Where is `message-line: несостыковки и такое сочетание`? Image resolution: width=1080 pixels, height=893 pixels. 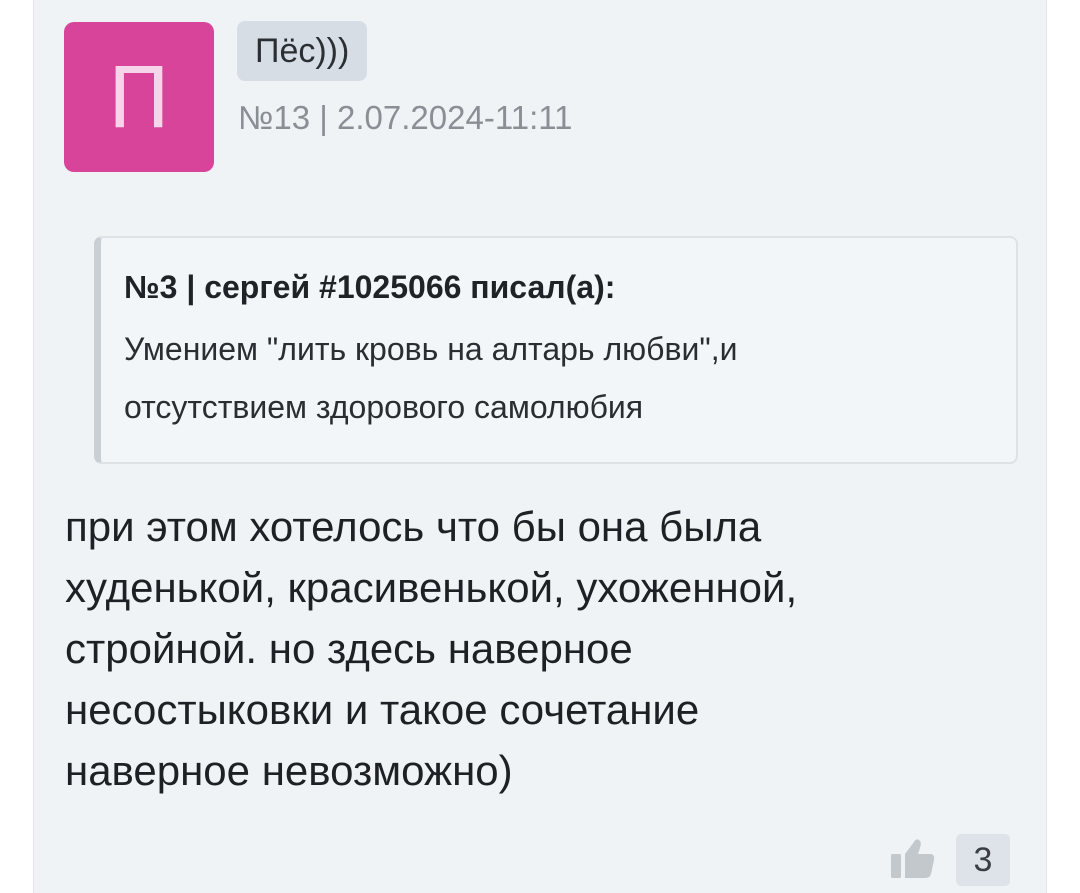
message-line: несостыковки и такое сочетание is located at coordinates (382, 709).